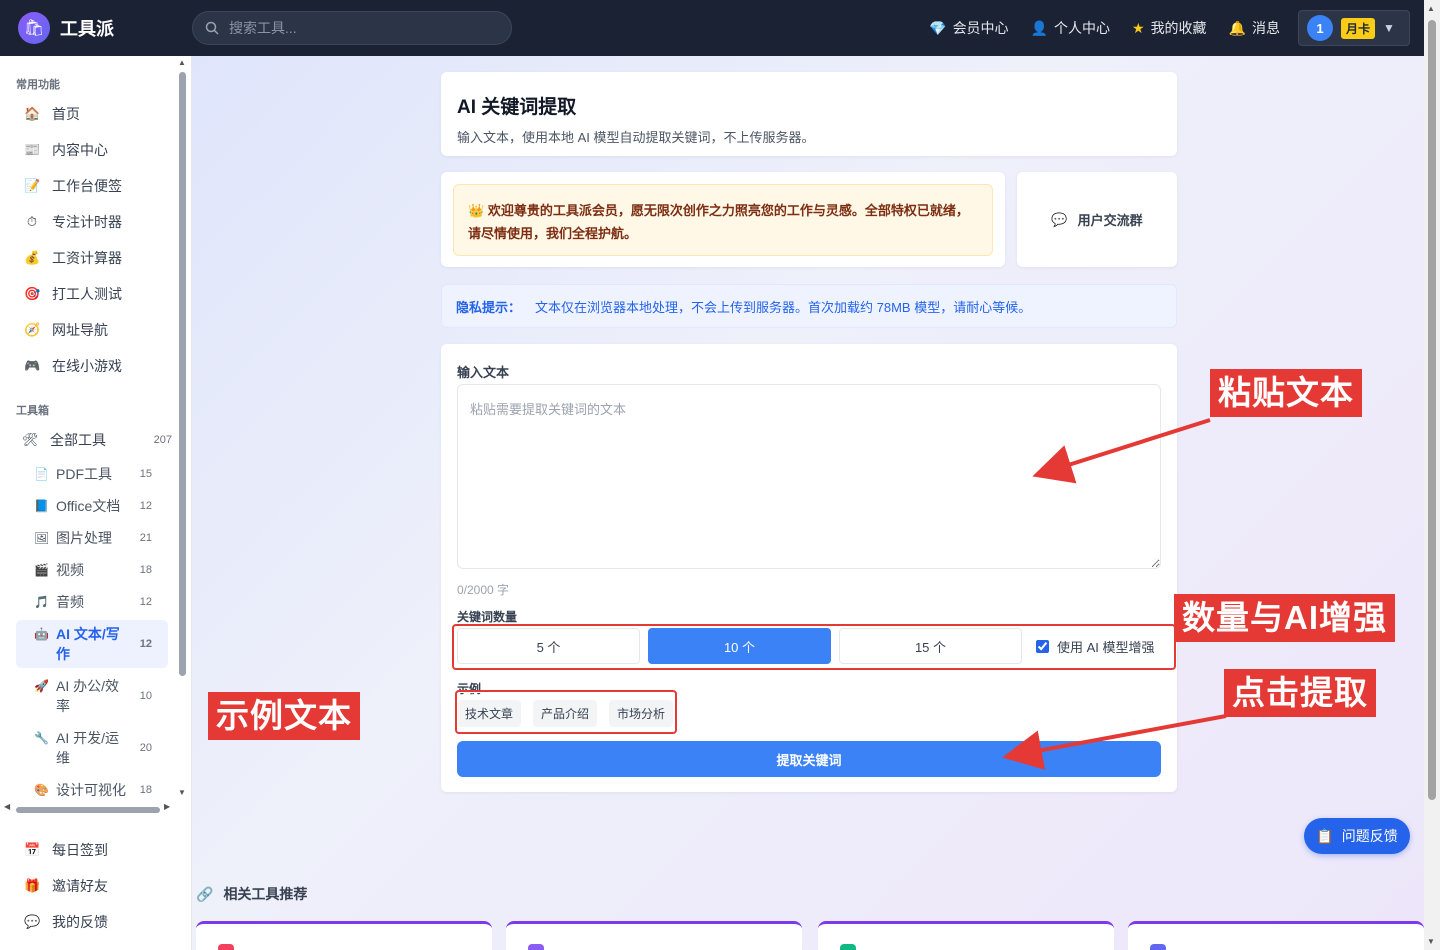 This screenshot has height=950, width=1440. Describe the element at coordinates (265, 894) in the screenshot. I see `related-title-text: 相关工具推荐` at that location.